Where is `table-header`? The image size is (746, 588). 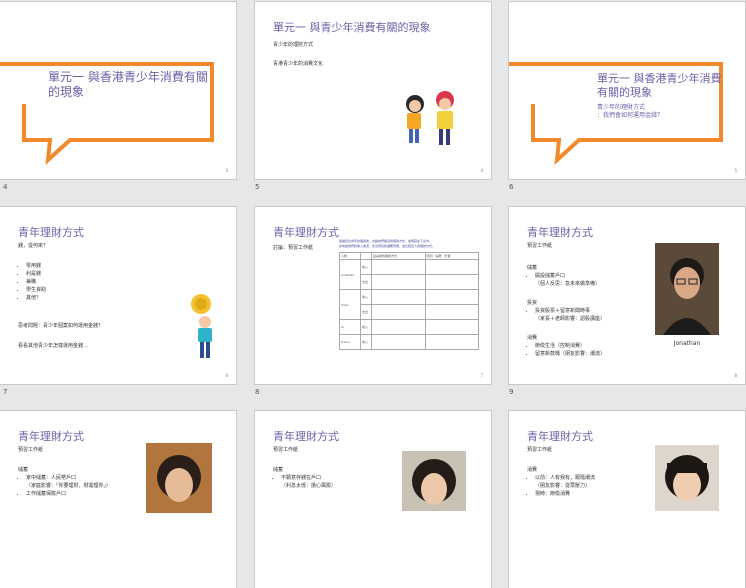
table-header is located at coordinates (366, 256).